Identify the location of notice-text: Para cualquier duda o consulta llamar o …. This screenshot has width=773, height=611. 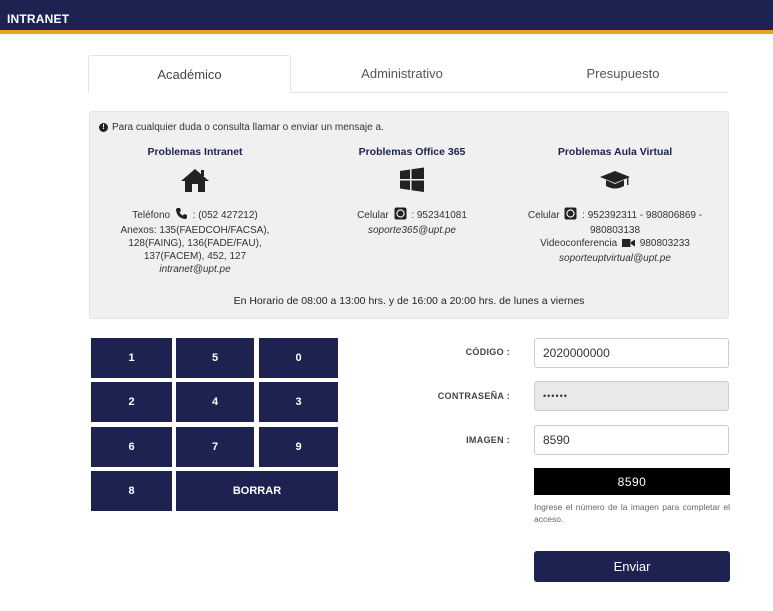
(248, 127).